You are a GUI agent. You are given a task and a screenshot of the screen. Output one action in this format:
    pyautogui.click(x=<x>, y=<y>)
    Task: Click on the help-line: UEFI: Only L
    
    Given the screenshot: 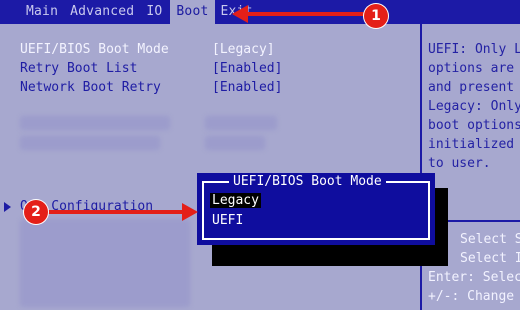 What is the action you would take?
    pyautogui.click(x=474, y=49)
    